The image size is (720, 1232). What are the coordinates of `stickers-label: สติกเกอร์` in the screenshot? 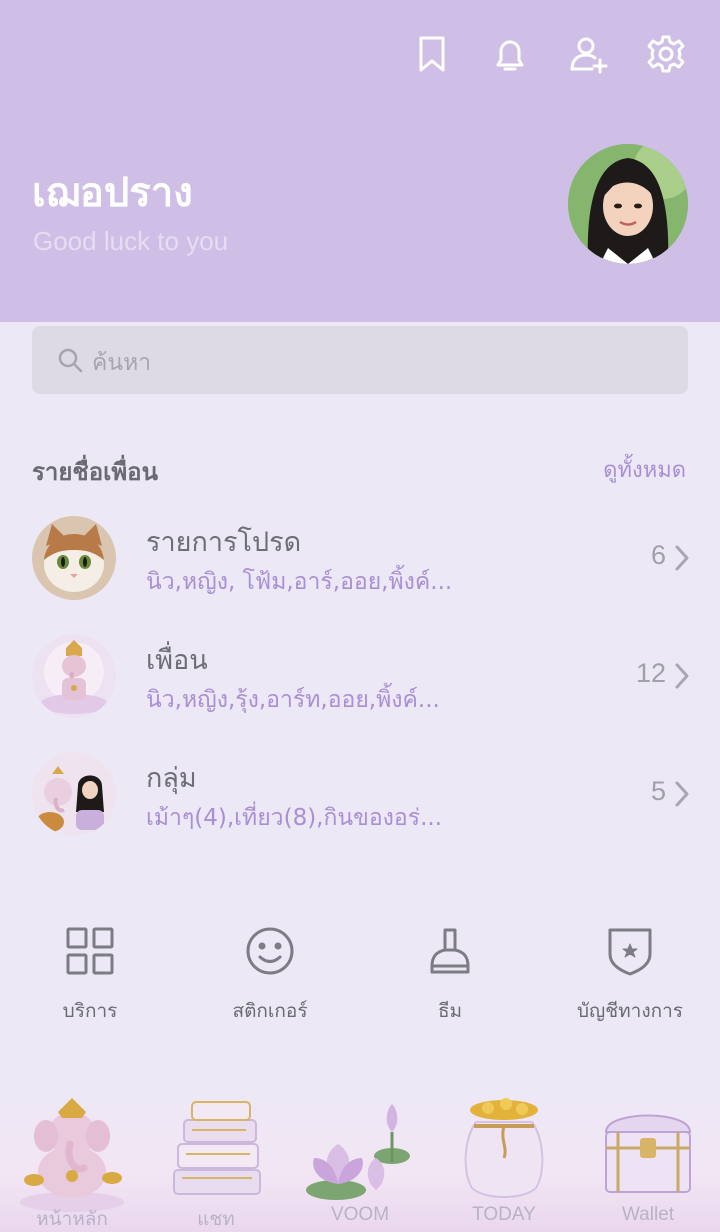 It's located at (270, 1011).